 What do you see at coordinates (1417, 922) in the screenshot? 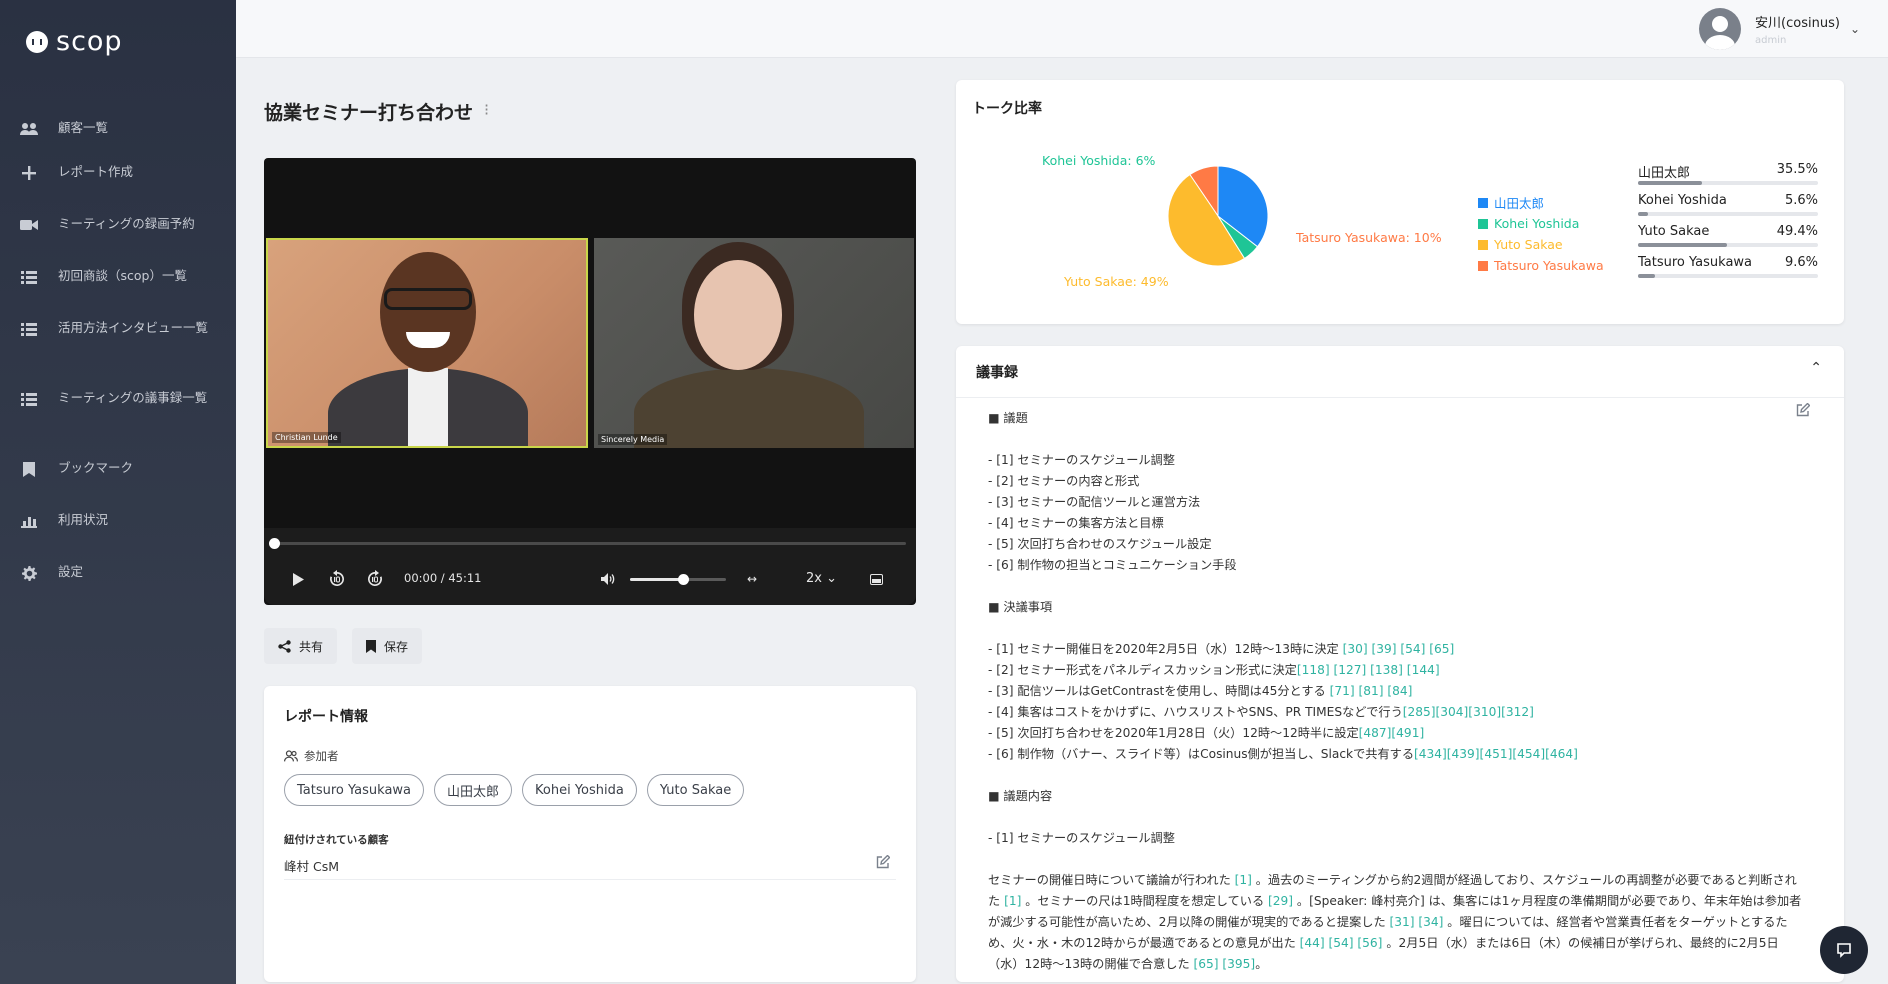
I see `reference-link: [31] [34]` at bounding box center [1417, 922].